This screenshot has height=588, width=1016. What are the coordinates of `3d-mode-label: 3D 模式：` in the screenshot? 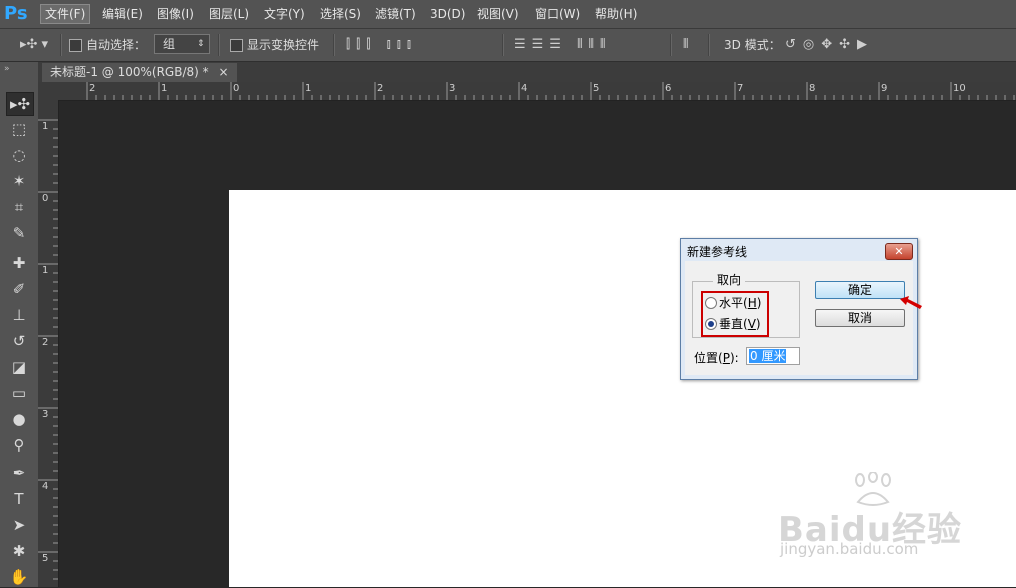 It's located at (752, 45).